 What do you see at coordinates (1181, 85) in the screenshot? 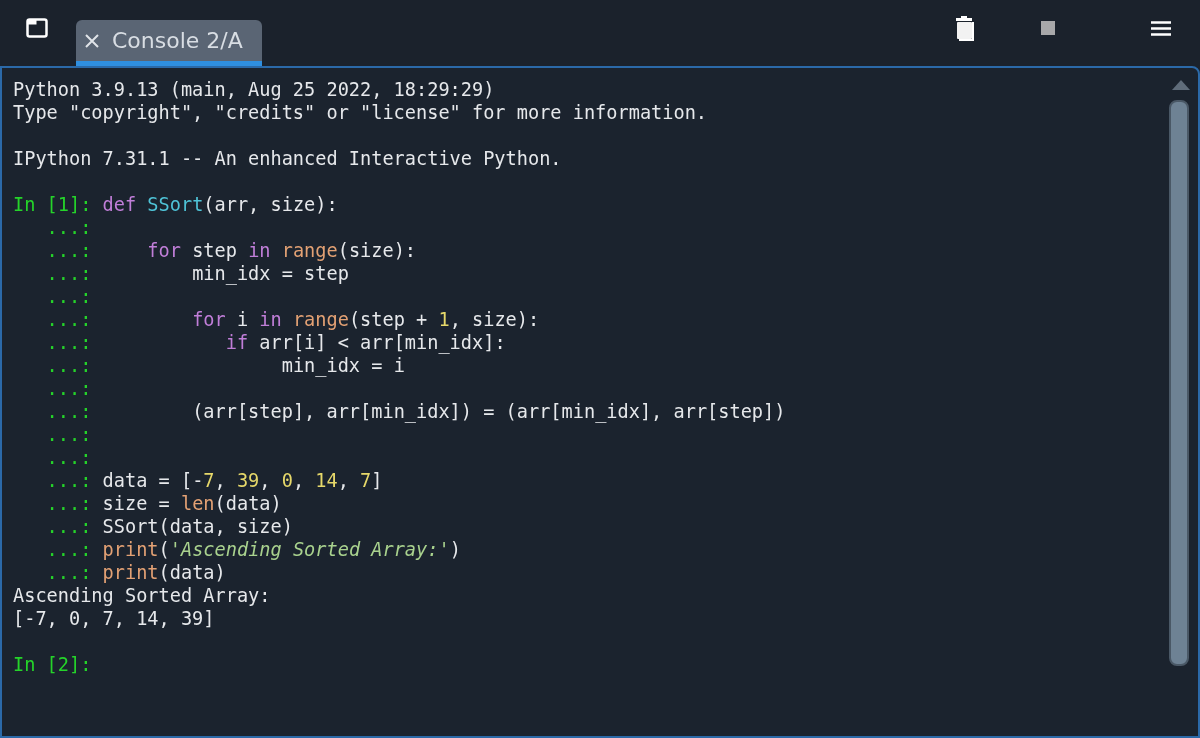
I see `scroll-up-icon` at bounding box center [1181, 85].